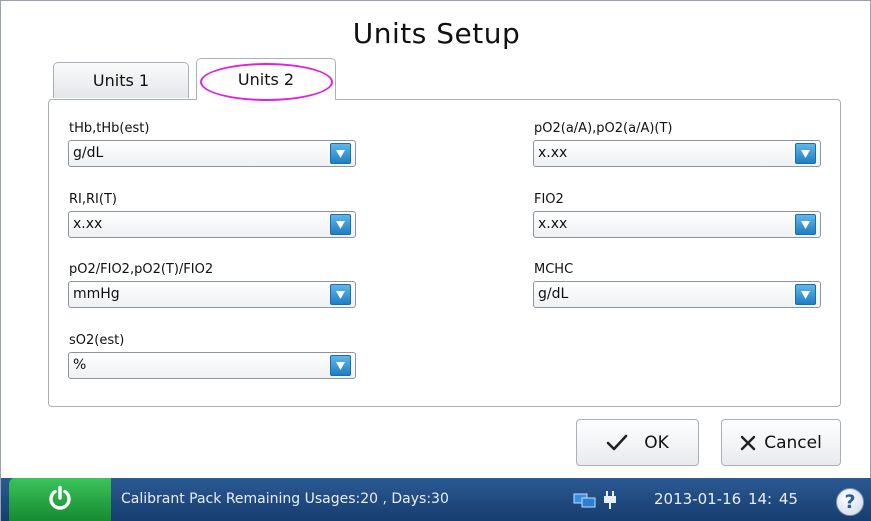  What do you see at coordinates (97, 340) in the screenshot?
I see `field-label: sO2(est)` at bounding box center [97, 340].